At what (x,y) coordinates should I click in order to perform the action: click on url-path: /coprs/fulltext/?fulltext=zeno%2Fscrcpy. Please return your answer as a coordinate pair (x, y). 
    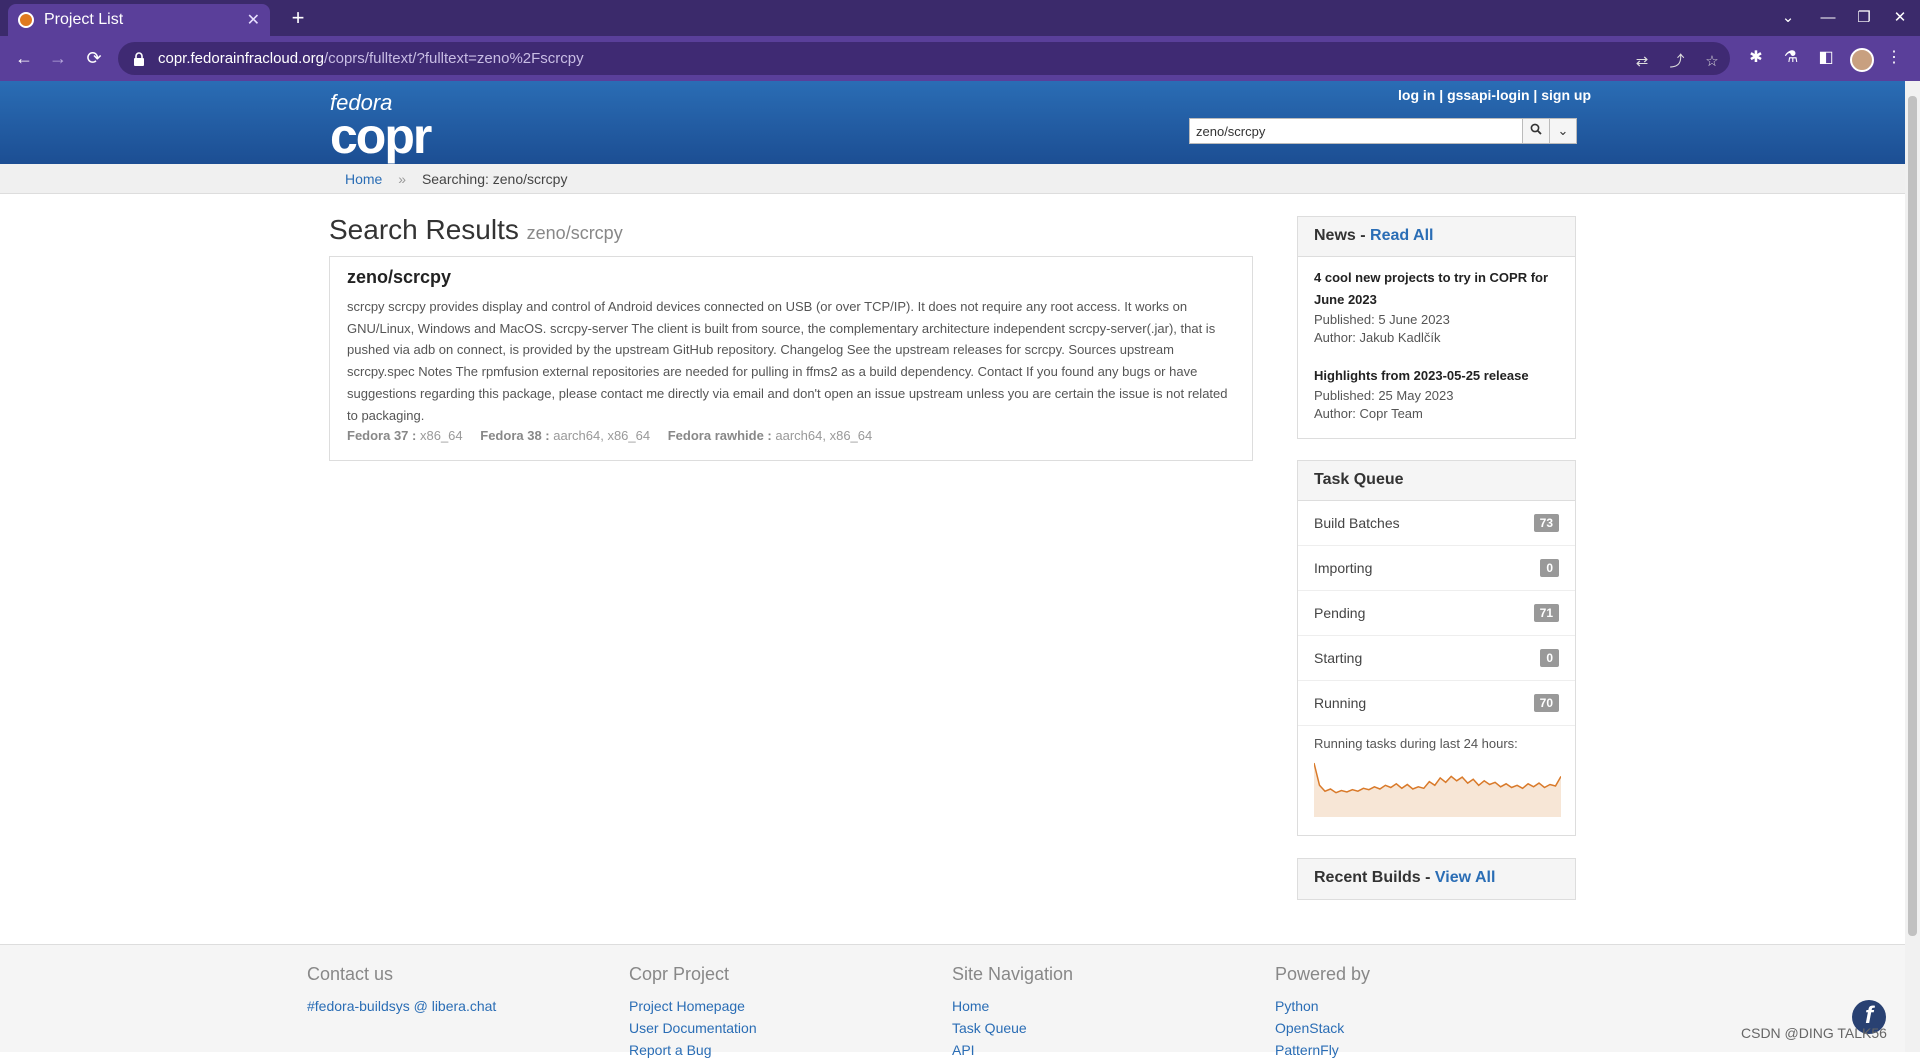
    Looking at the image, I should click on (453, 58).